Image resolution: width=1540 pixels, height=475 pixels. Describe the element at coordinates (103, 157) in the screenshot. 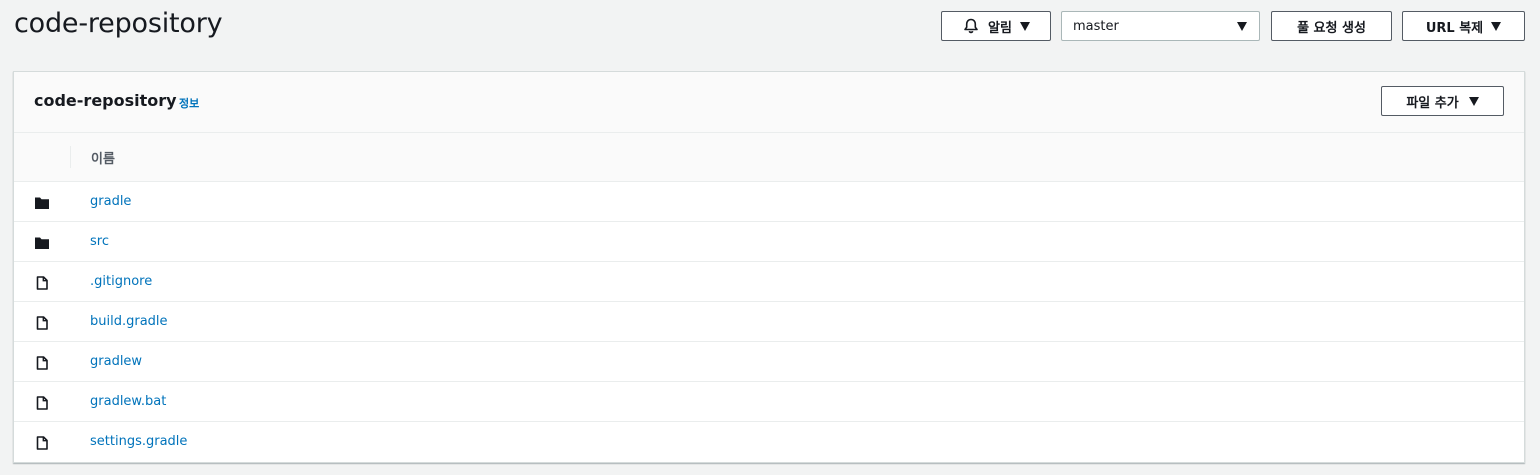

I see `column-header-name: 이름` at that location.